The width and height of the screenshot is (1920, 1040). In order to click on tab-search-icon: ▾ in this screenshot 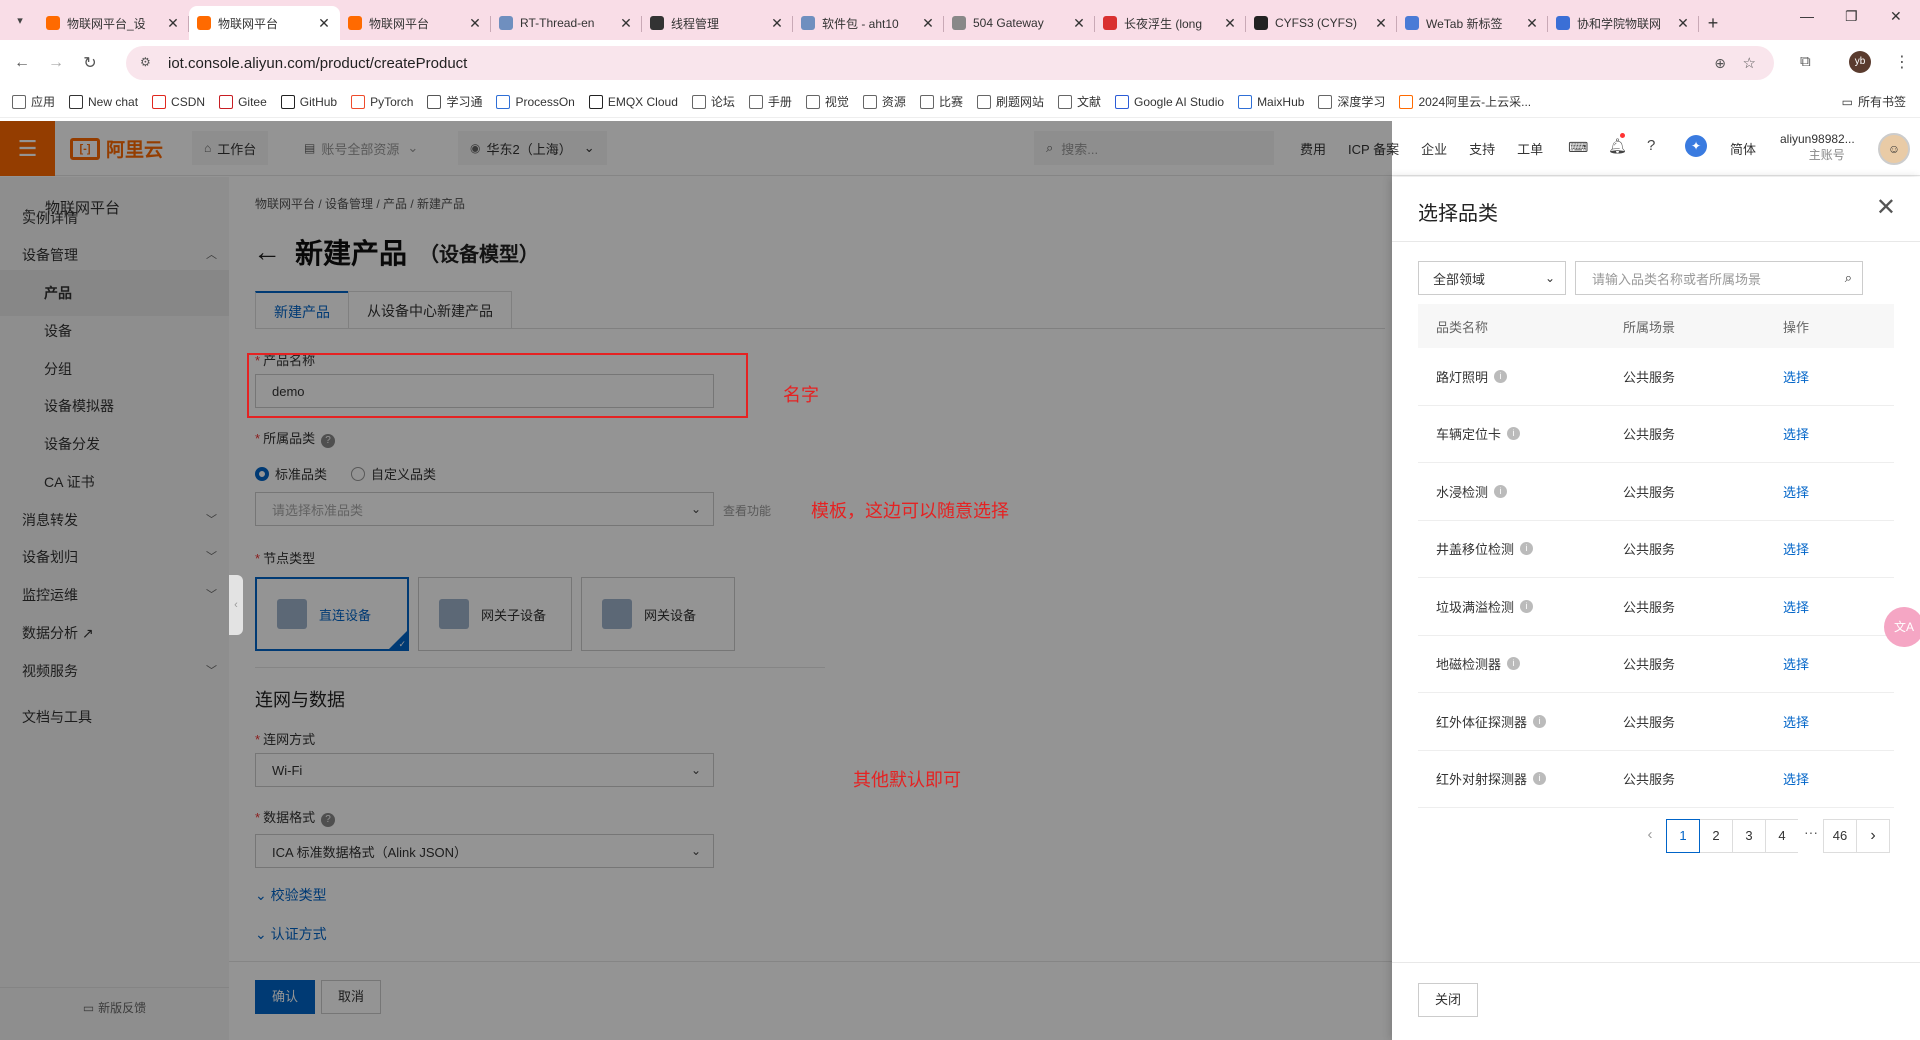, I will do `click(20, 20)`.